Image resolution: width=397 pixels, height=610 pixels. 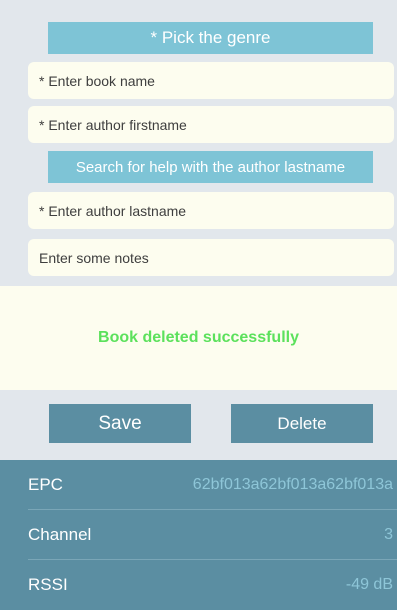 I want to click on author-firstname-placeholder: * Enter author firstname, so click(x=113, y=124).